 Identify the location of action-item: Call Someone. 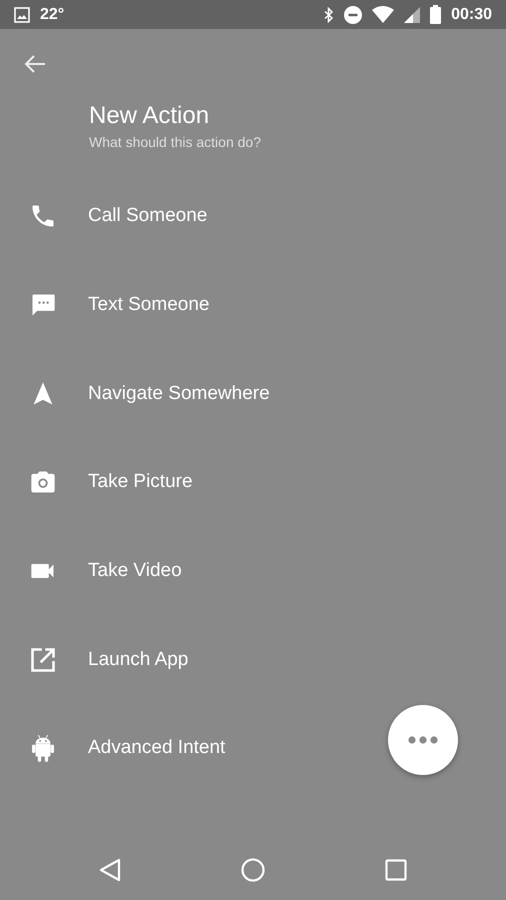
(253, 216).